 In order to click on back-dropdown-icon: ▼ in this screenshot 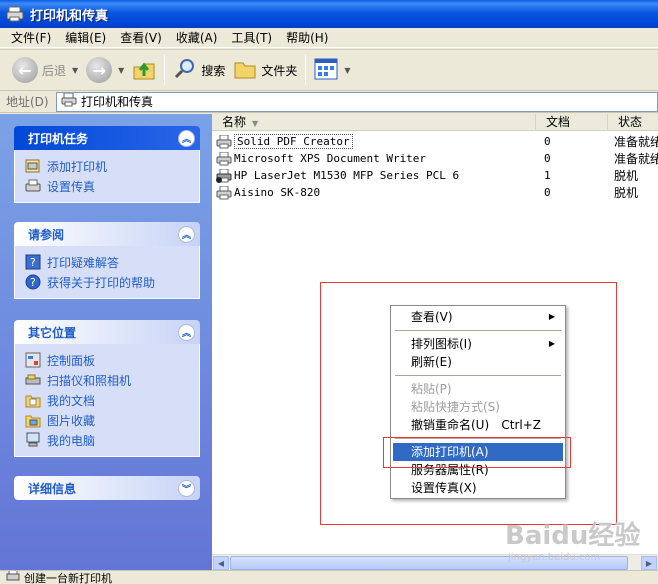, I will do `click(75, 70)`.